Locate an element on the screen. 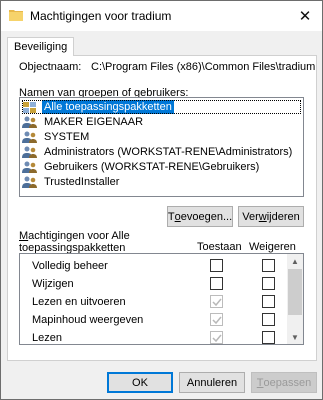 The height and width of the screenshot is (400, 323). permission-name: Wijzigen is located at coordinates (53, 284).